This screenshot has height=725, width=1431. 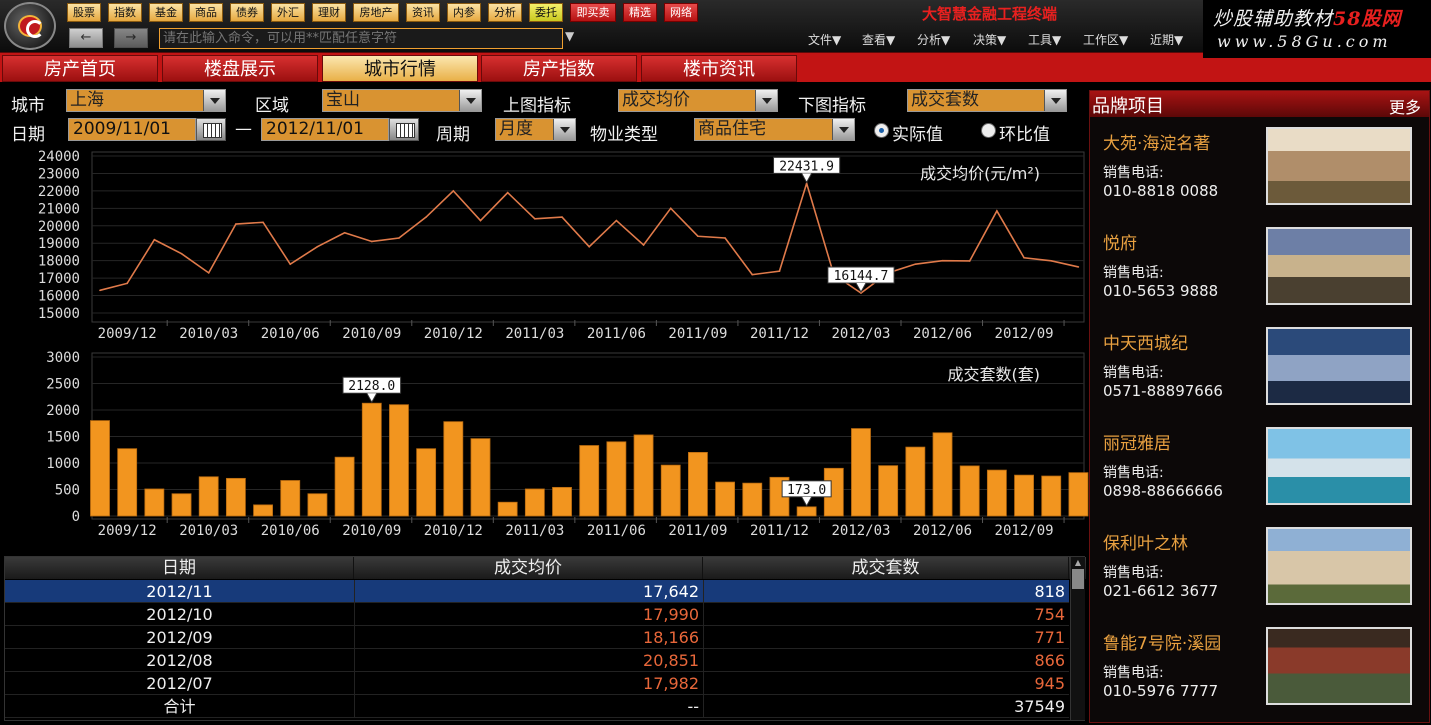 What do you see at coordinates (505, 12) in the screenshot?
I see `menu-button-analysis: 分析` at bounding box center [505, 12].